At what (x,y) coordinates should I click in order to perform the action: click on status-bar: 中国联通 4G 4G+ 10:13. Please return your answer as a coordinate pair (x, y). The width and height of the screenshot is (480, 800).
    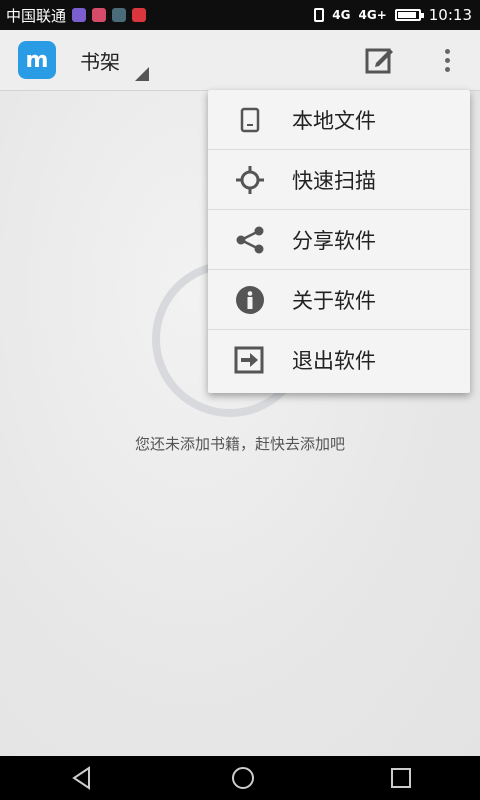
    Looking at the image, I should click on (240, 15).